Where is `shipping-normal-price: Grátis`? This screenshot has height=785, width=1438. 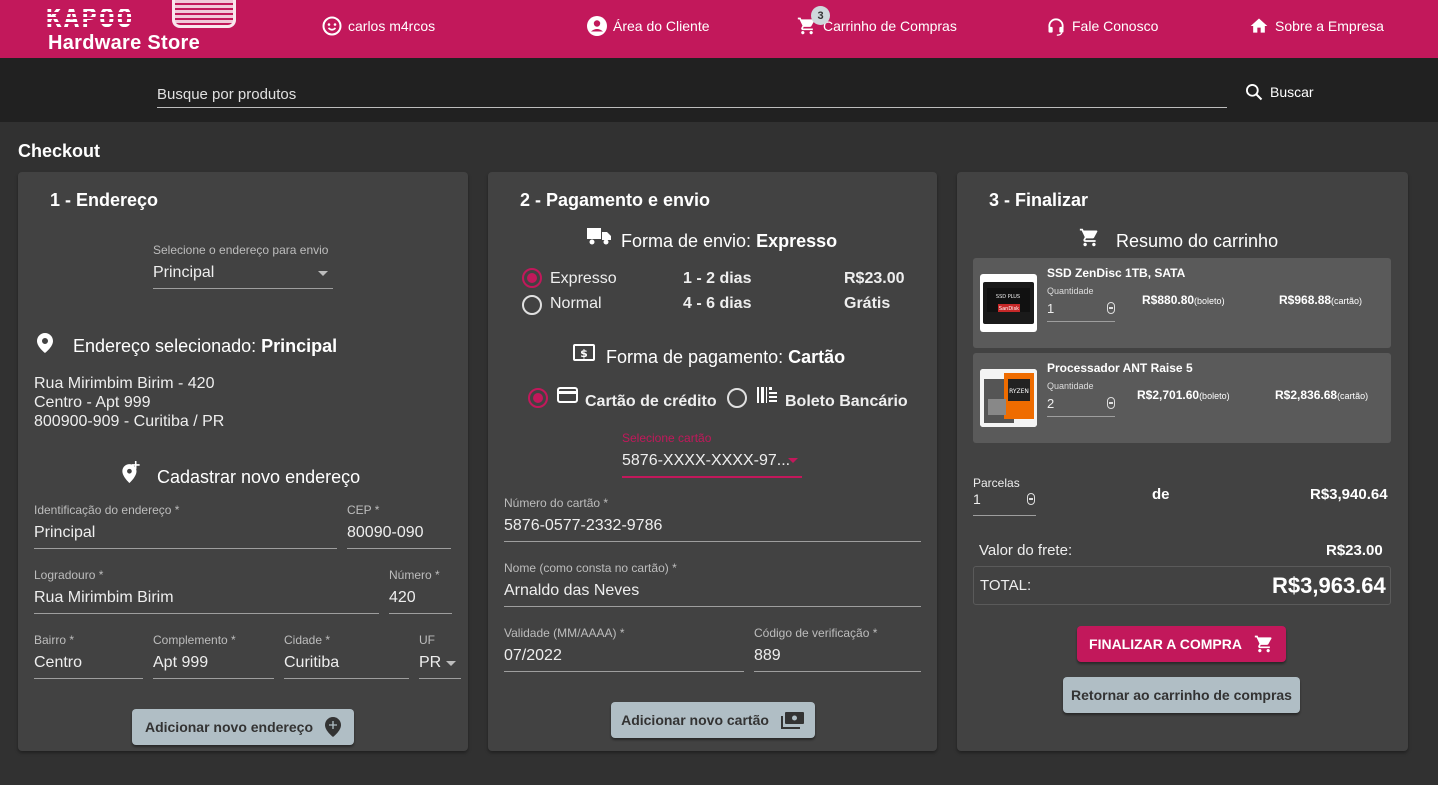 shipping-normal-price: Grátis is located at coordinates (867, 303).